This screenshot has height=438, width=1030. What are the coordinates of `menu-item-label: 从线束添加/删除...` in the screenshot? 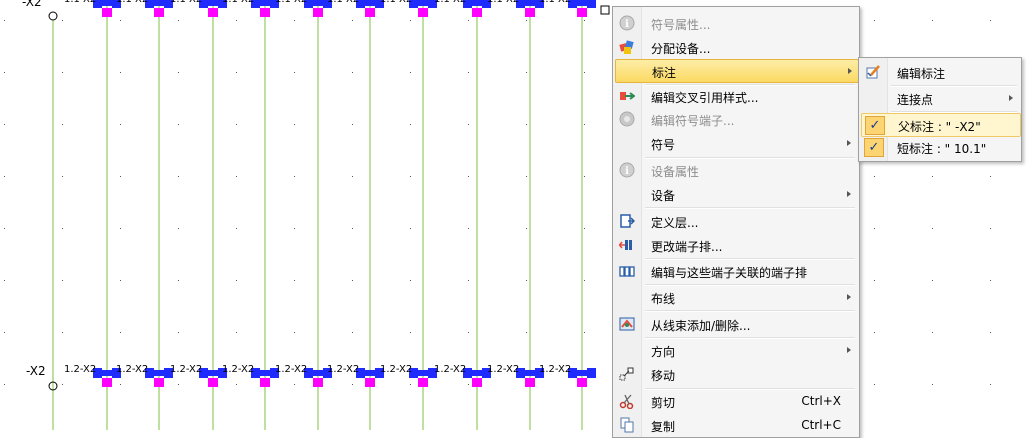 It's located at (701, 326).